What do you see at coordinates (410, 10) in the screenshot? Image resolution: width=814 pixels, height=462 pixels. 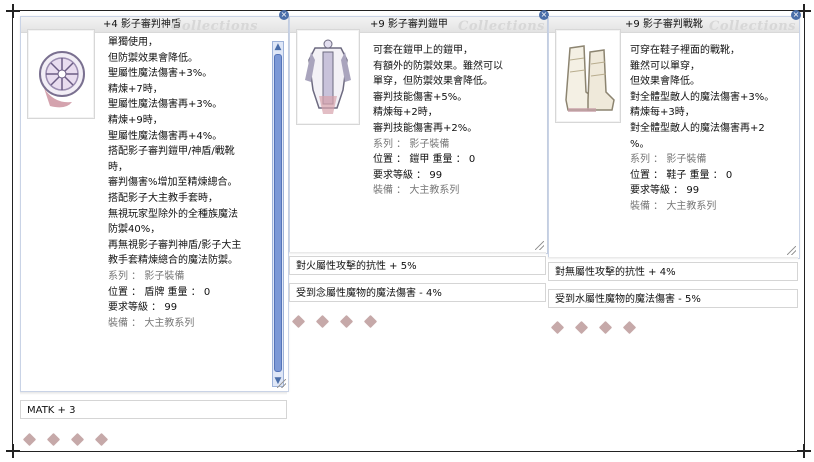 I see `frame-top-line` at bounding box center [410, 10].